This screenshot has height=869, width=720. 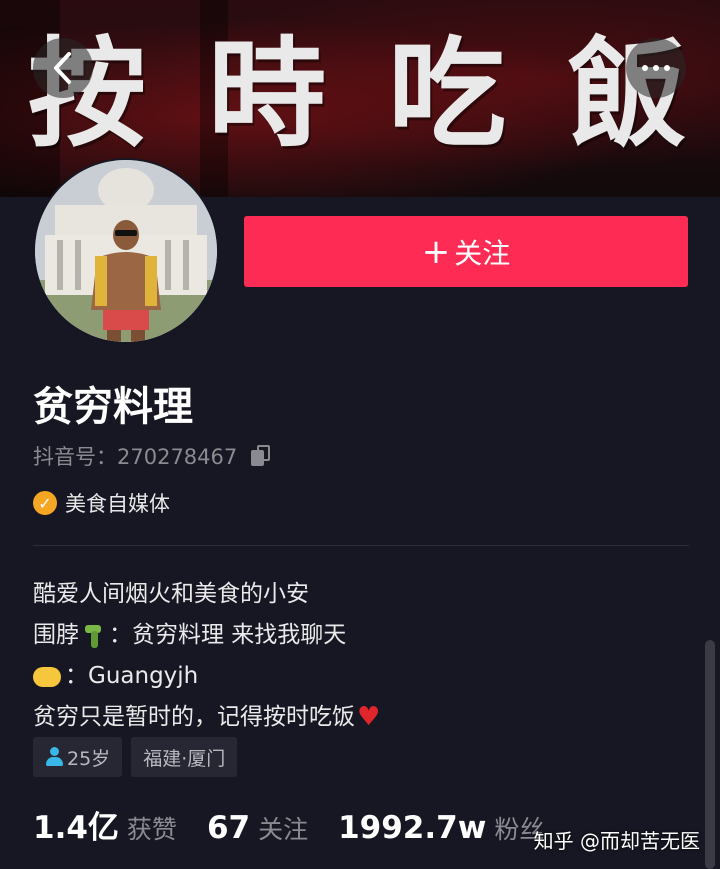 I want to click on zhihu-watermark: 知乎 @而却苦无医, so click(x=616, y=841).